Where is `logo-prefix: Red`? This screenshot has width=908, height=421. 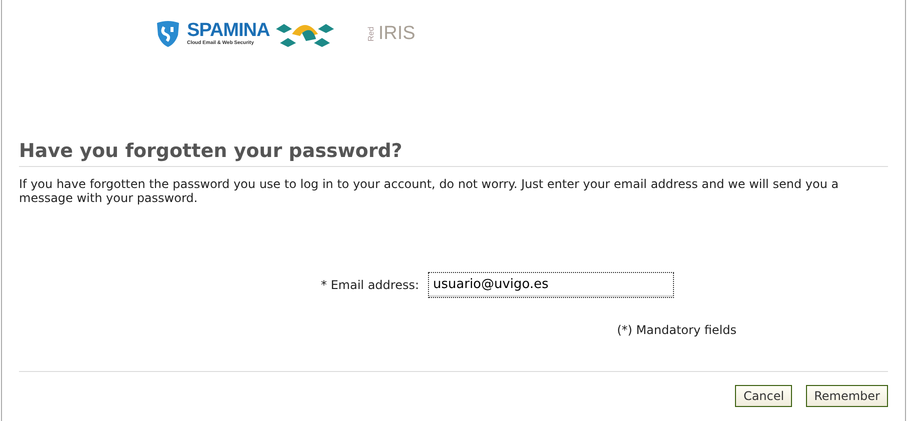 logo-prefix: Red is located at coordinates (370, 34).